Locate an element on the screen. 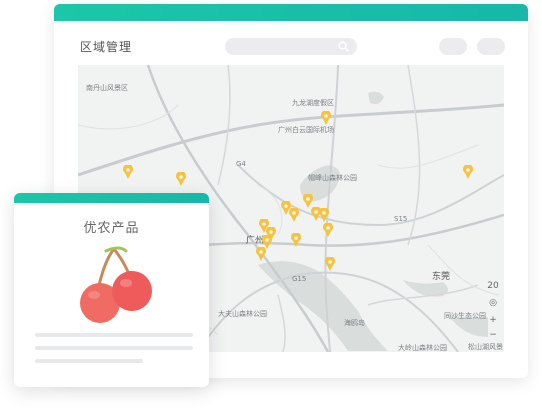  map-label-dalingshan: 大岭山森林公园 is located at coordinates (422, 348).